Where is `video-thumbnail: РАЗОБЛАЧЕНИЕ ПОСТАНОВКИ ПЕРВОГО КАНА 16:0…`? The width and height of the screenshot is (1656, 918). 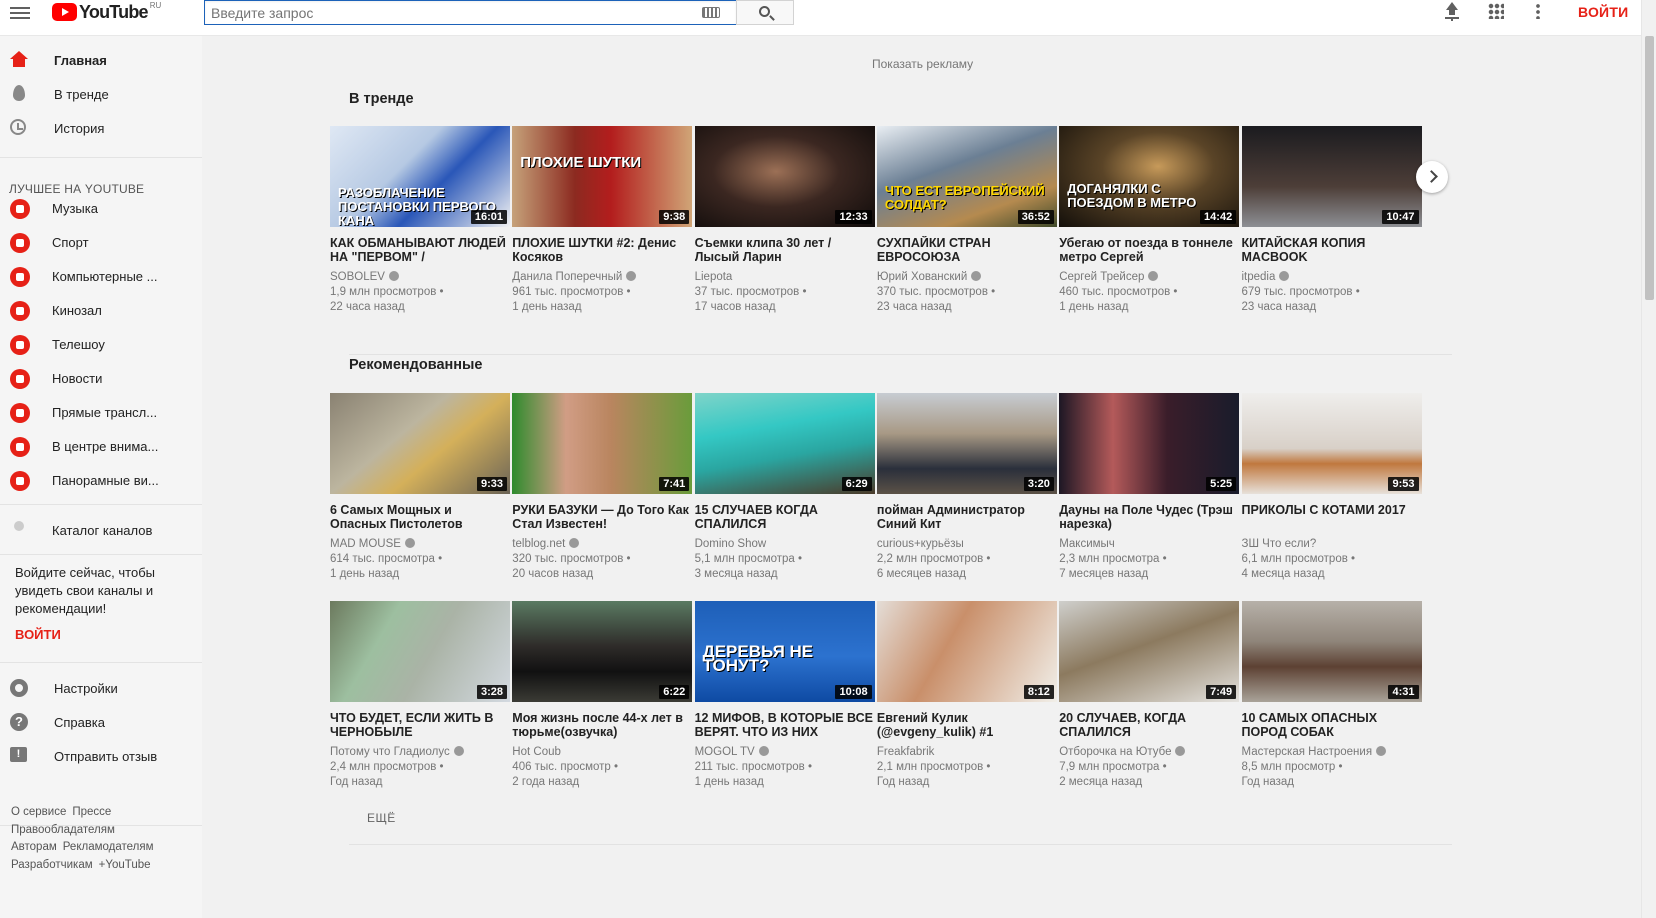
video-thumbnail: РАЗОБЛАЧЕНИЕ ПОСТАНОВКИ ПЕРВОГО КАНА 16:0… is located at coordinates (420, 176).